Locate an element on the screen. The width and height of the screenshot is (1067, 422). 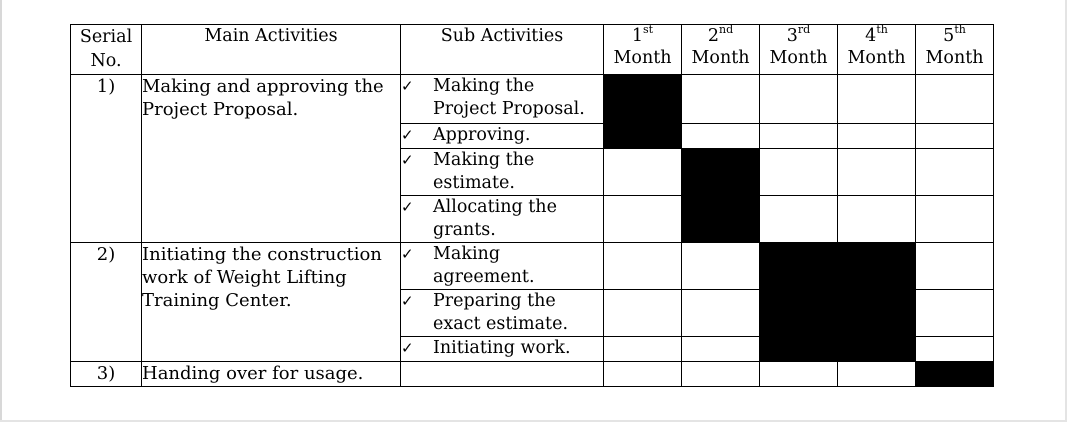
sub-activity-line2: exact estimate. is located at coordinates (501, 324).